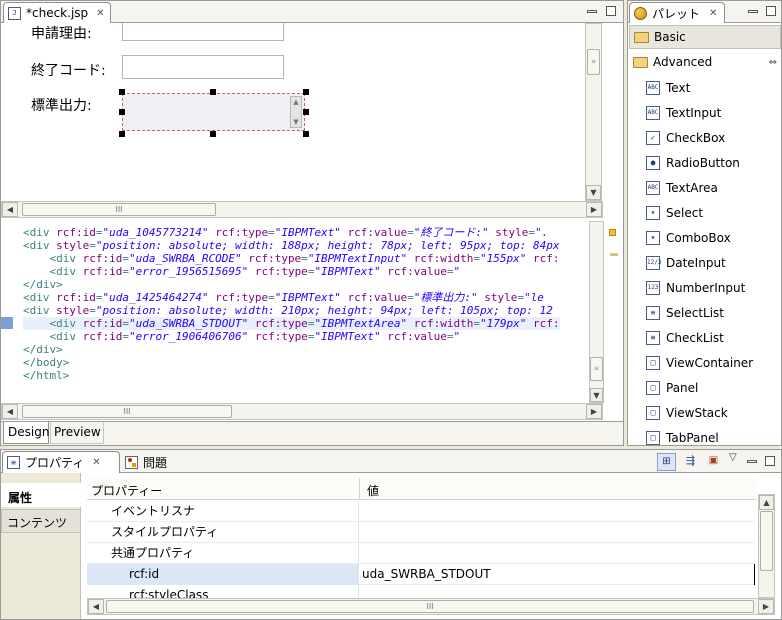  Describe the element at coordinates (704, 162) in the screenshot. I see `palette-item-radiobutton: ● RadioButton` at that location.